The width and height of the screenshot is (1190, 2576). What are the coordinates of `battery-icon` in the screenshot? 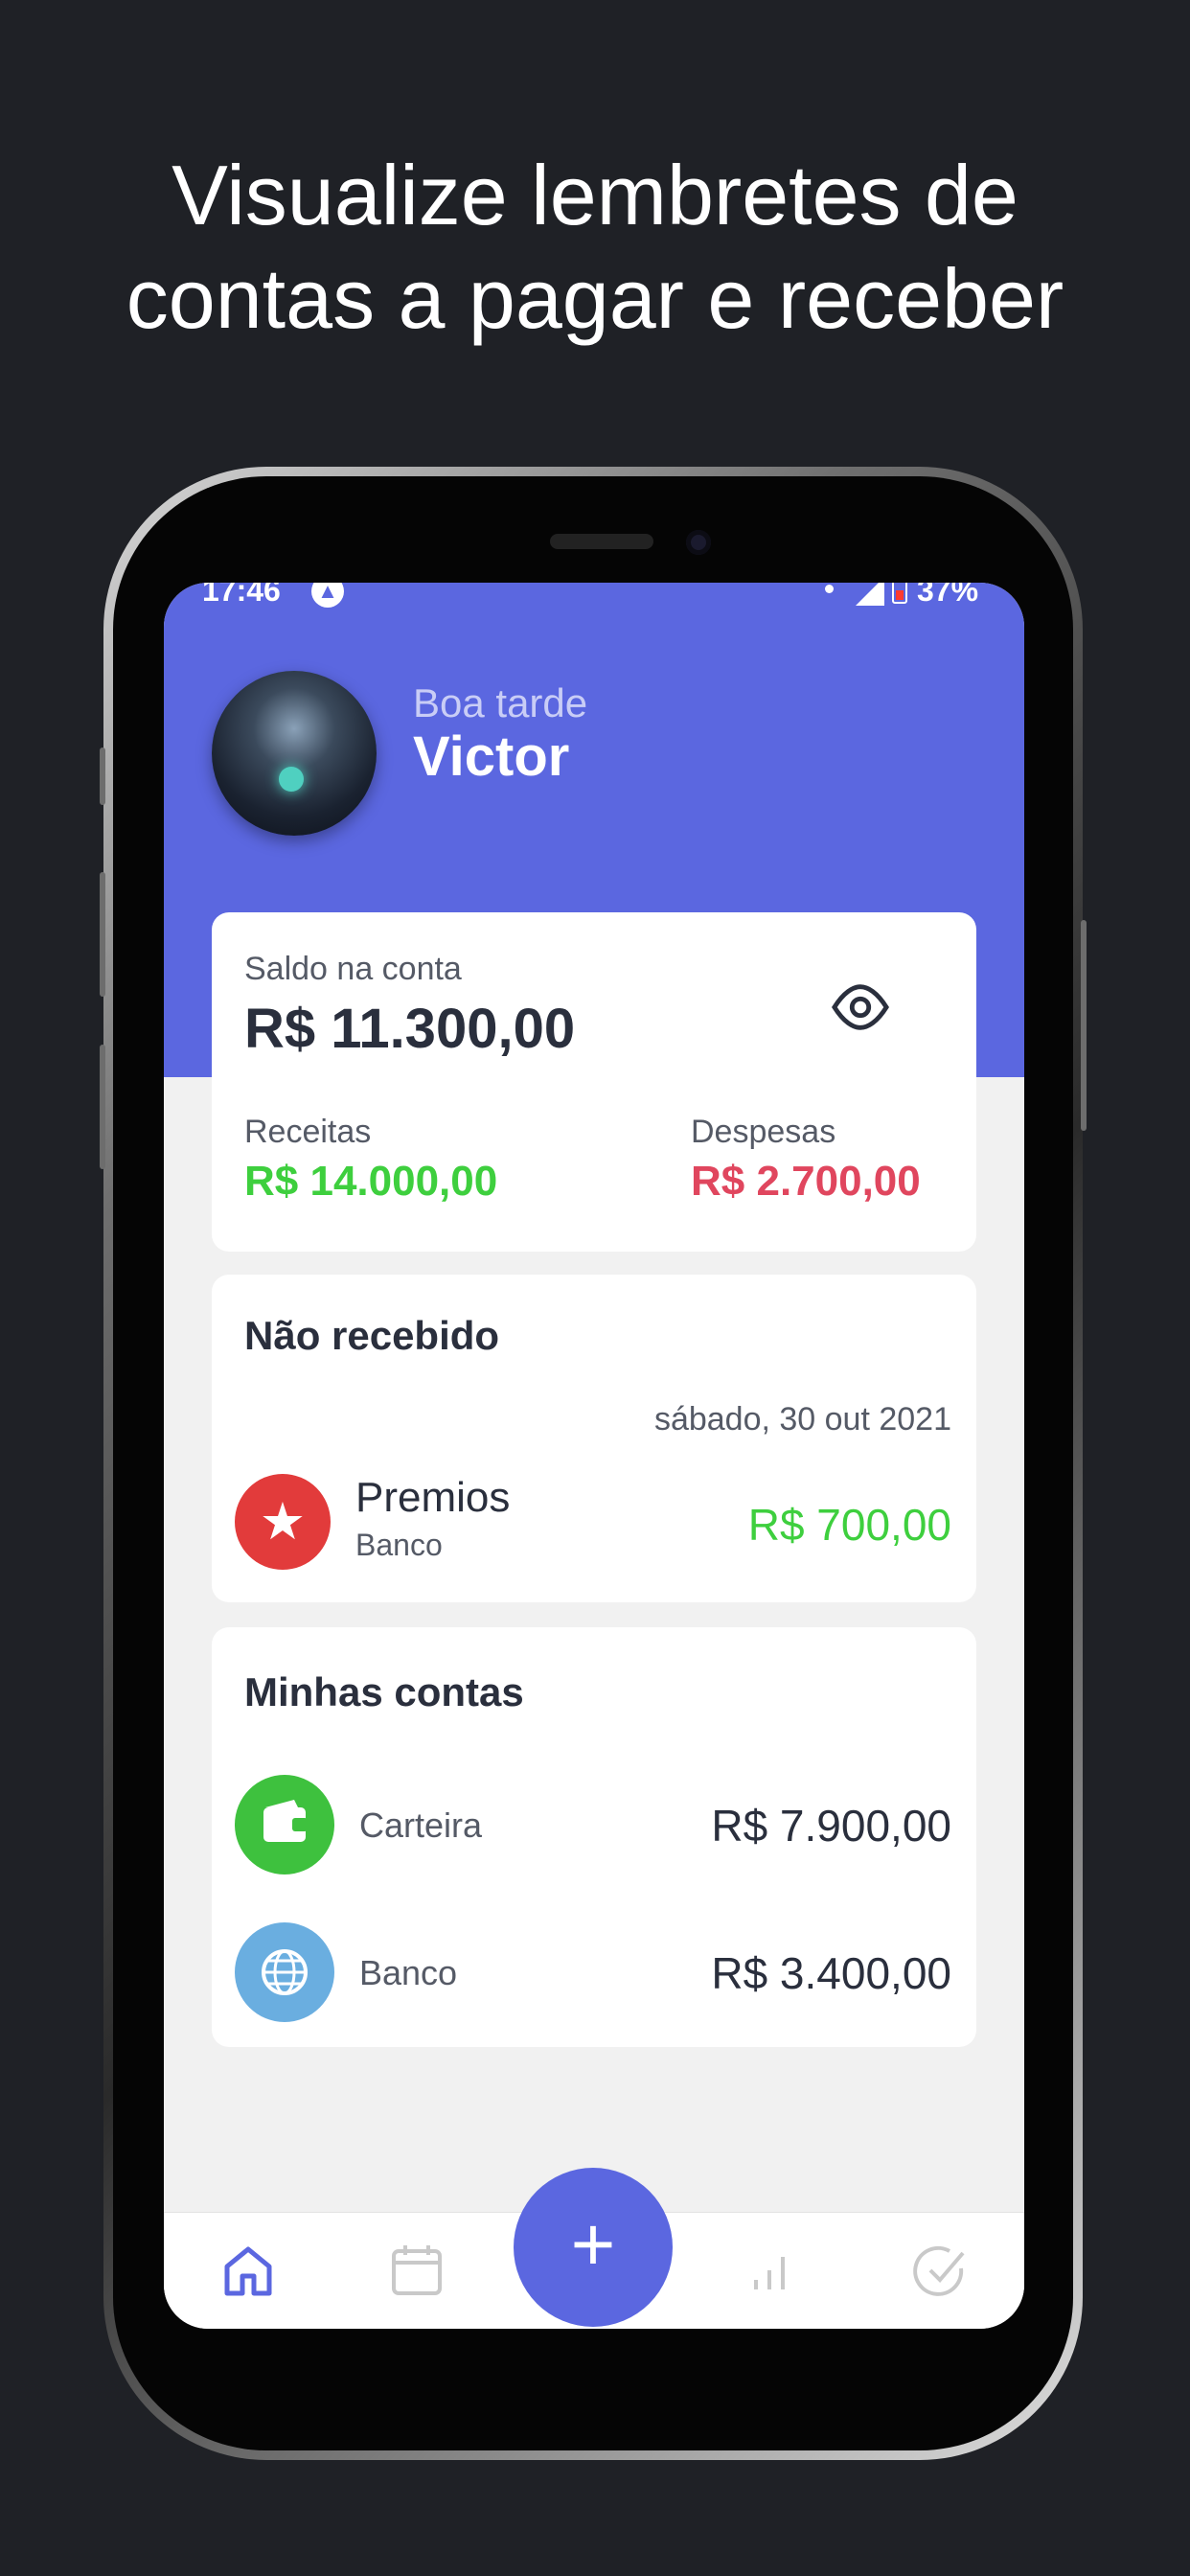 It's located at (900, 594).